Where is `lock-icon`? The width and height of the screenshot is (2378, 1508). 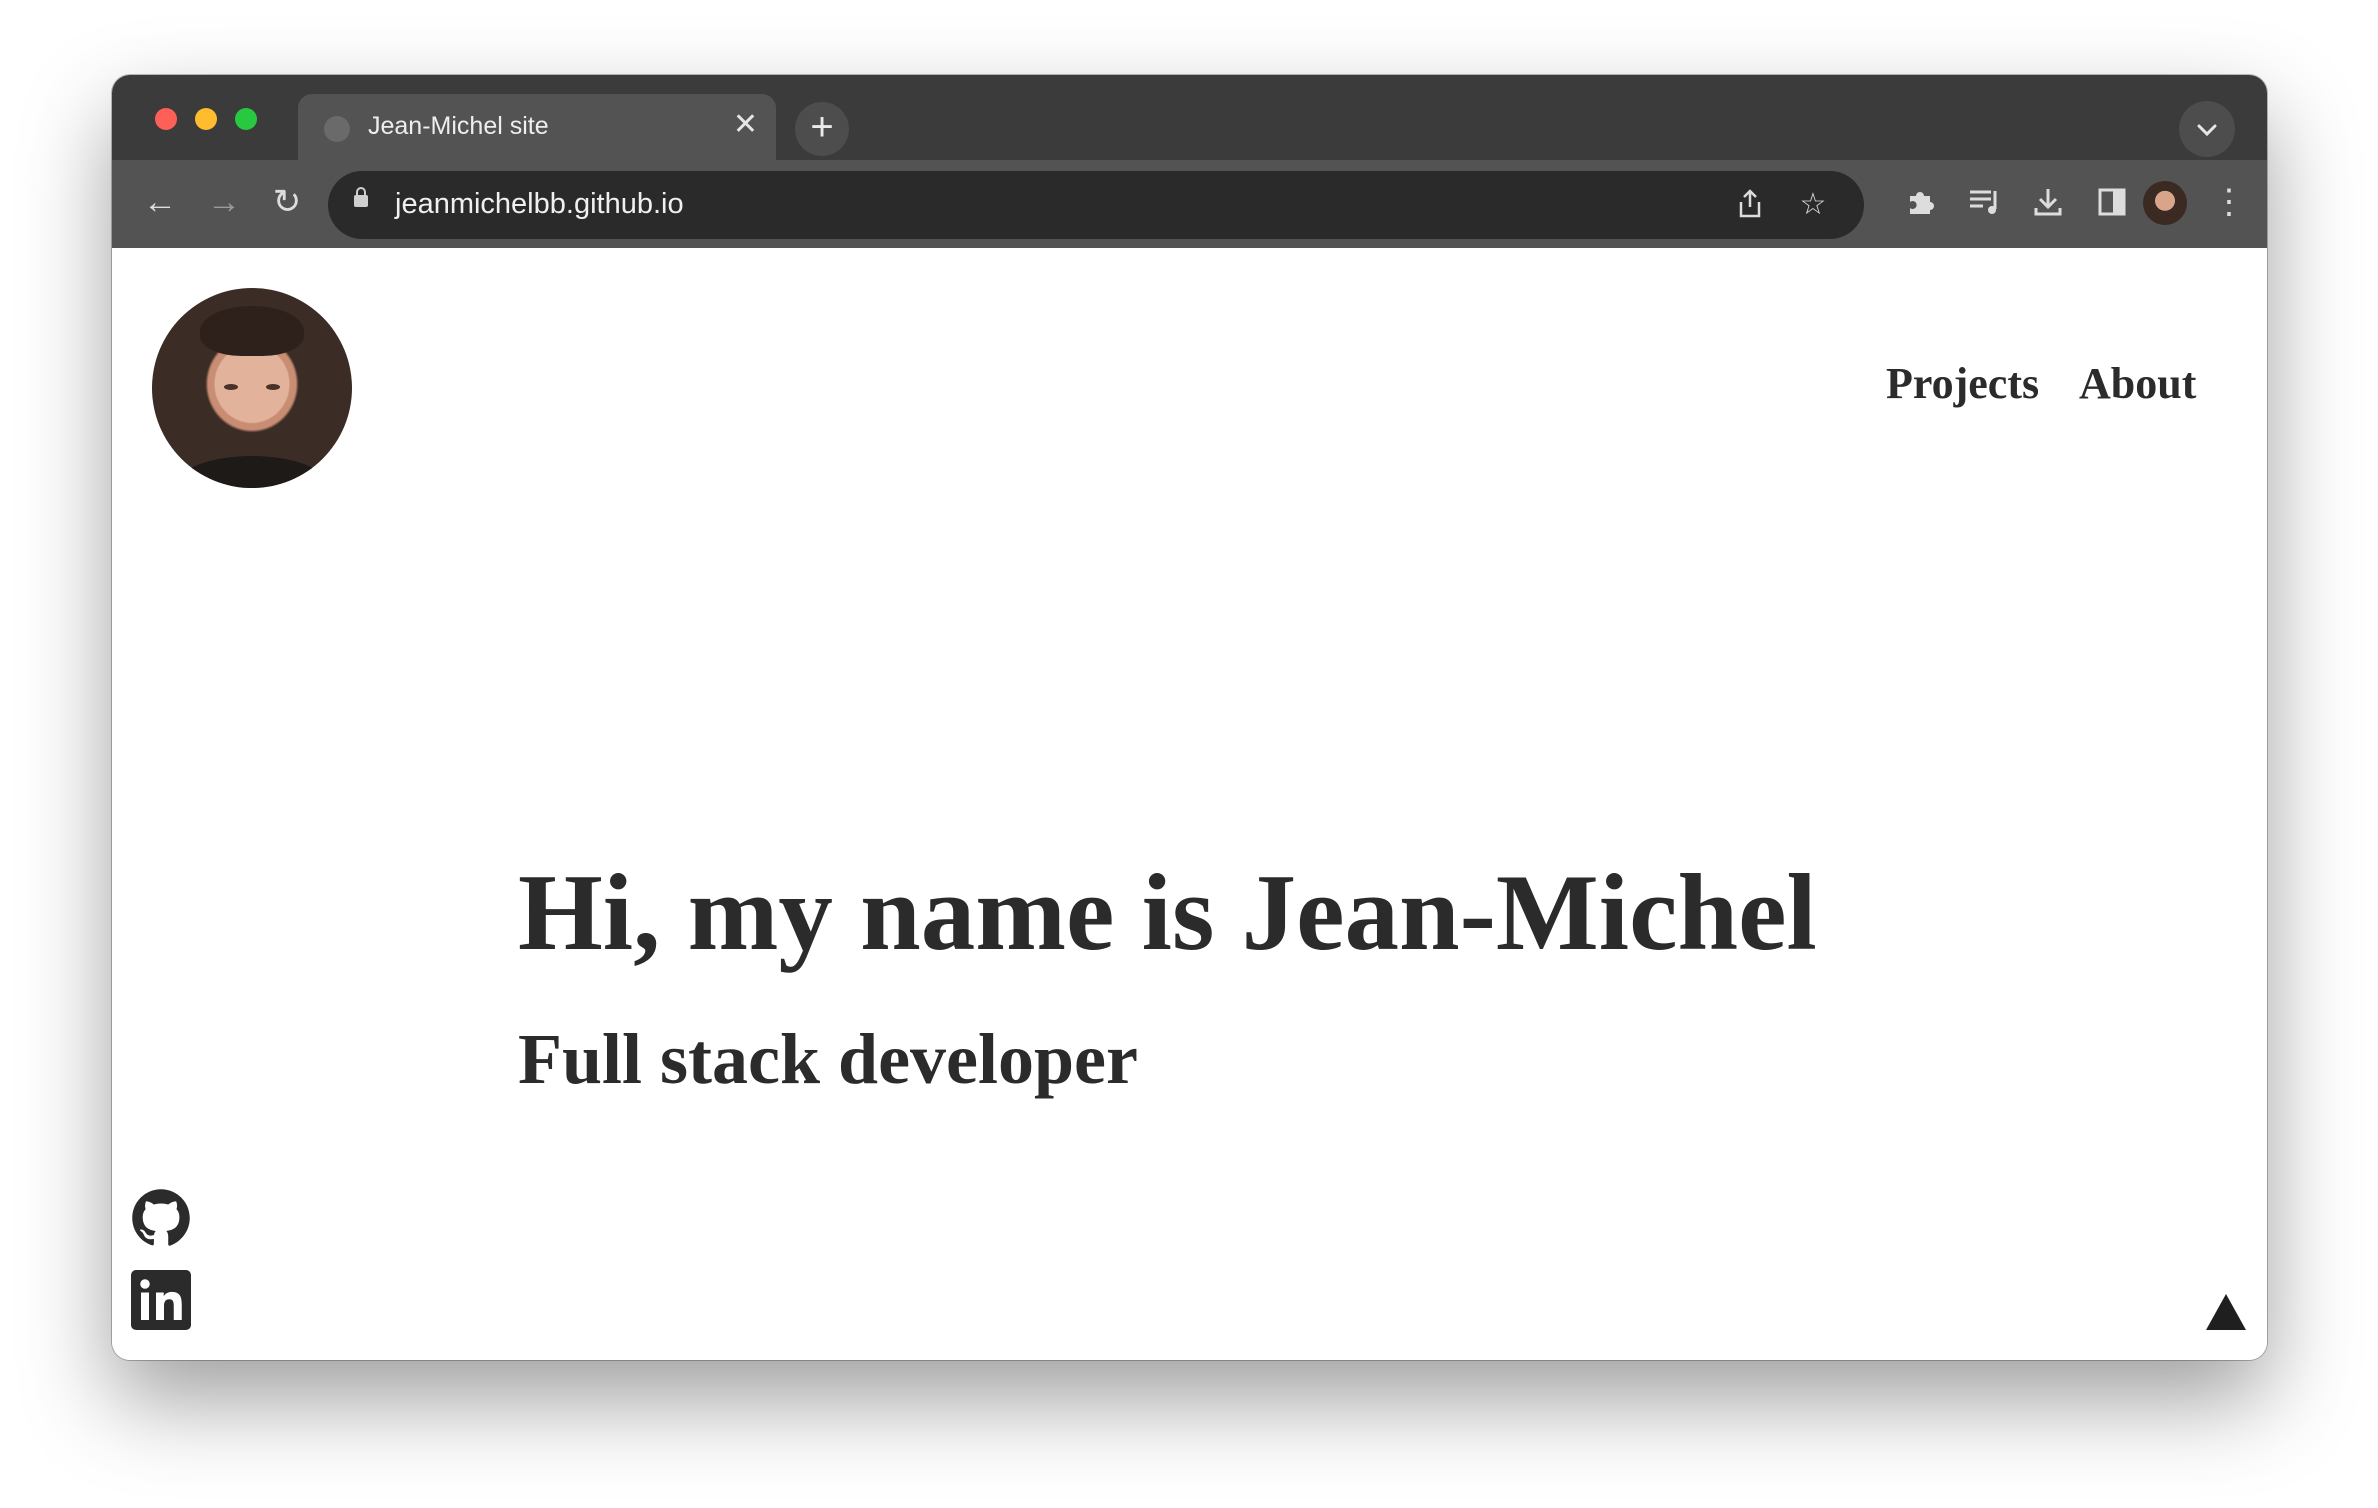 lock-icon is located at coordinates (361, 197).